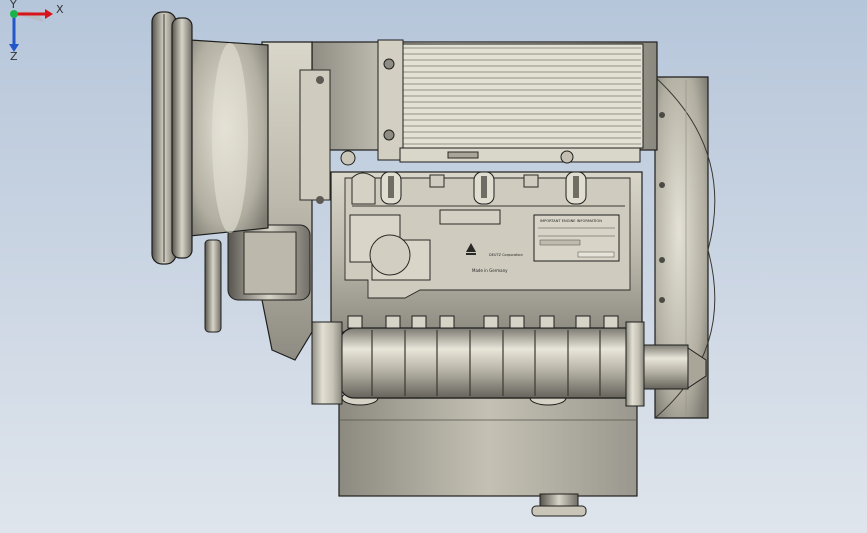 The height and width of the screenshot is (533, 867). Describe the element at coordinates (14, 56) in the screenshot. I see `z-axis-label: Z` at that location.